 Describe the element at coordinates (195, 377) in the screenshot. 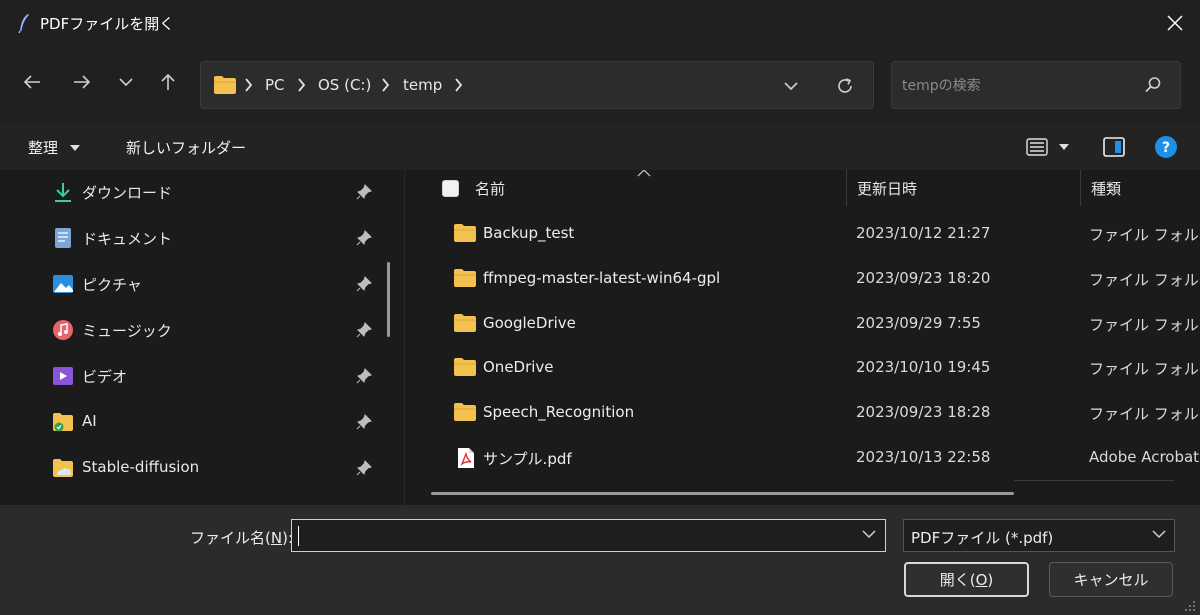

I see `sidebar-item-videos: ビデオ` at that location.